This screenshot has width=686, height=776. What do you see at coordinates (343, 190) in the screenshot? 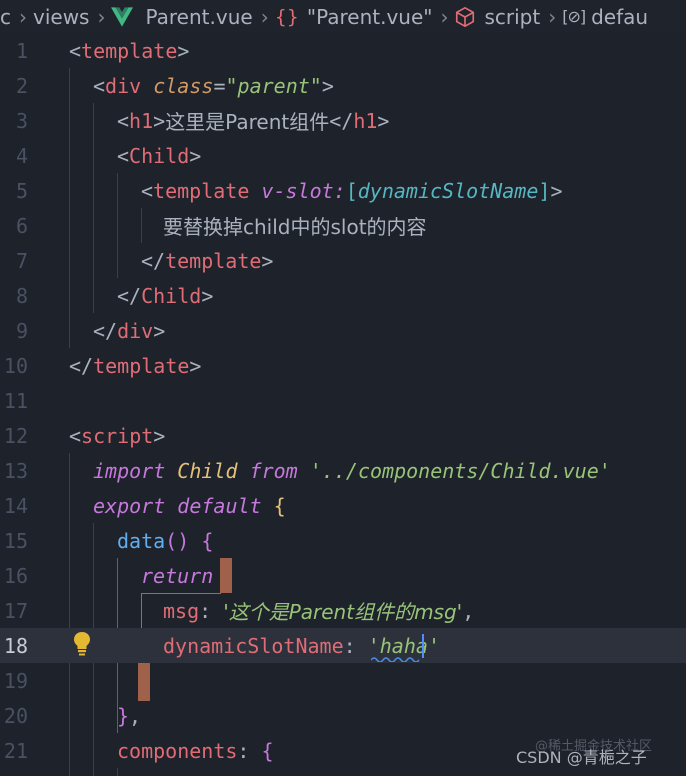
I see `code-line: 5 < template v-slot:[dynamicSlotName] >` at bounding box center [343, 190].